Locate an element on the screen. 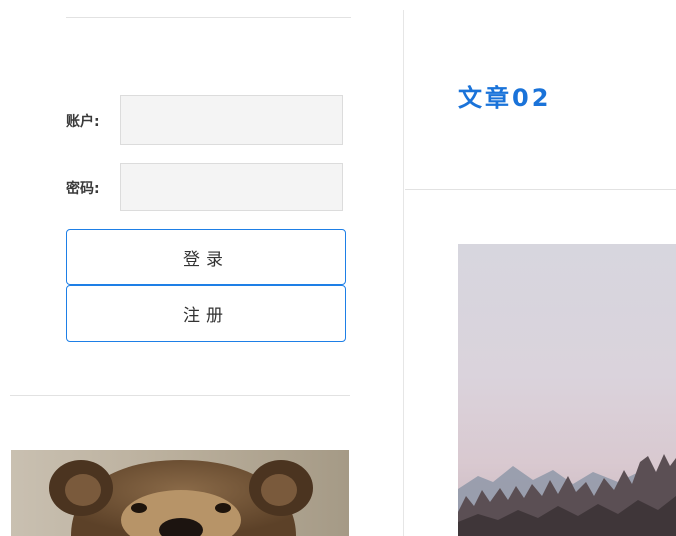 Image resolution: width=676 pixels, height=536 pixels. password-input is located at coordinates (231, 187).